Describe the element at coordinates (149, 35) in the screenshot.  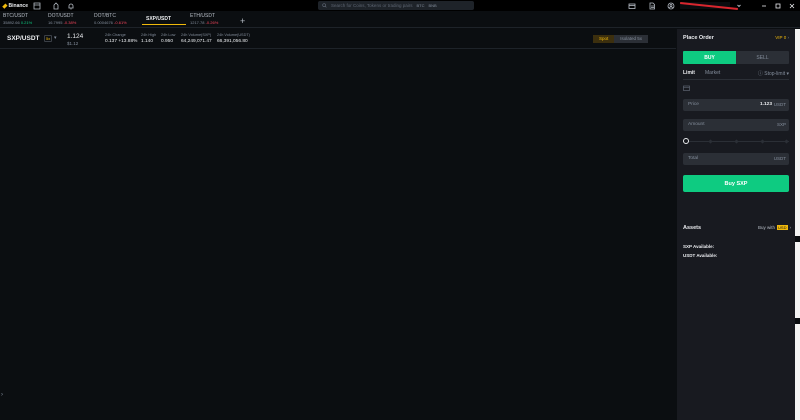
I see `stat-label: 24h High` at that location.